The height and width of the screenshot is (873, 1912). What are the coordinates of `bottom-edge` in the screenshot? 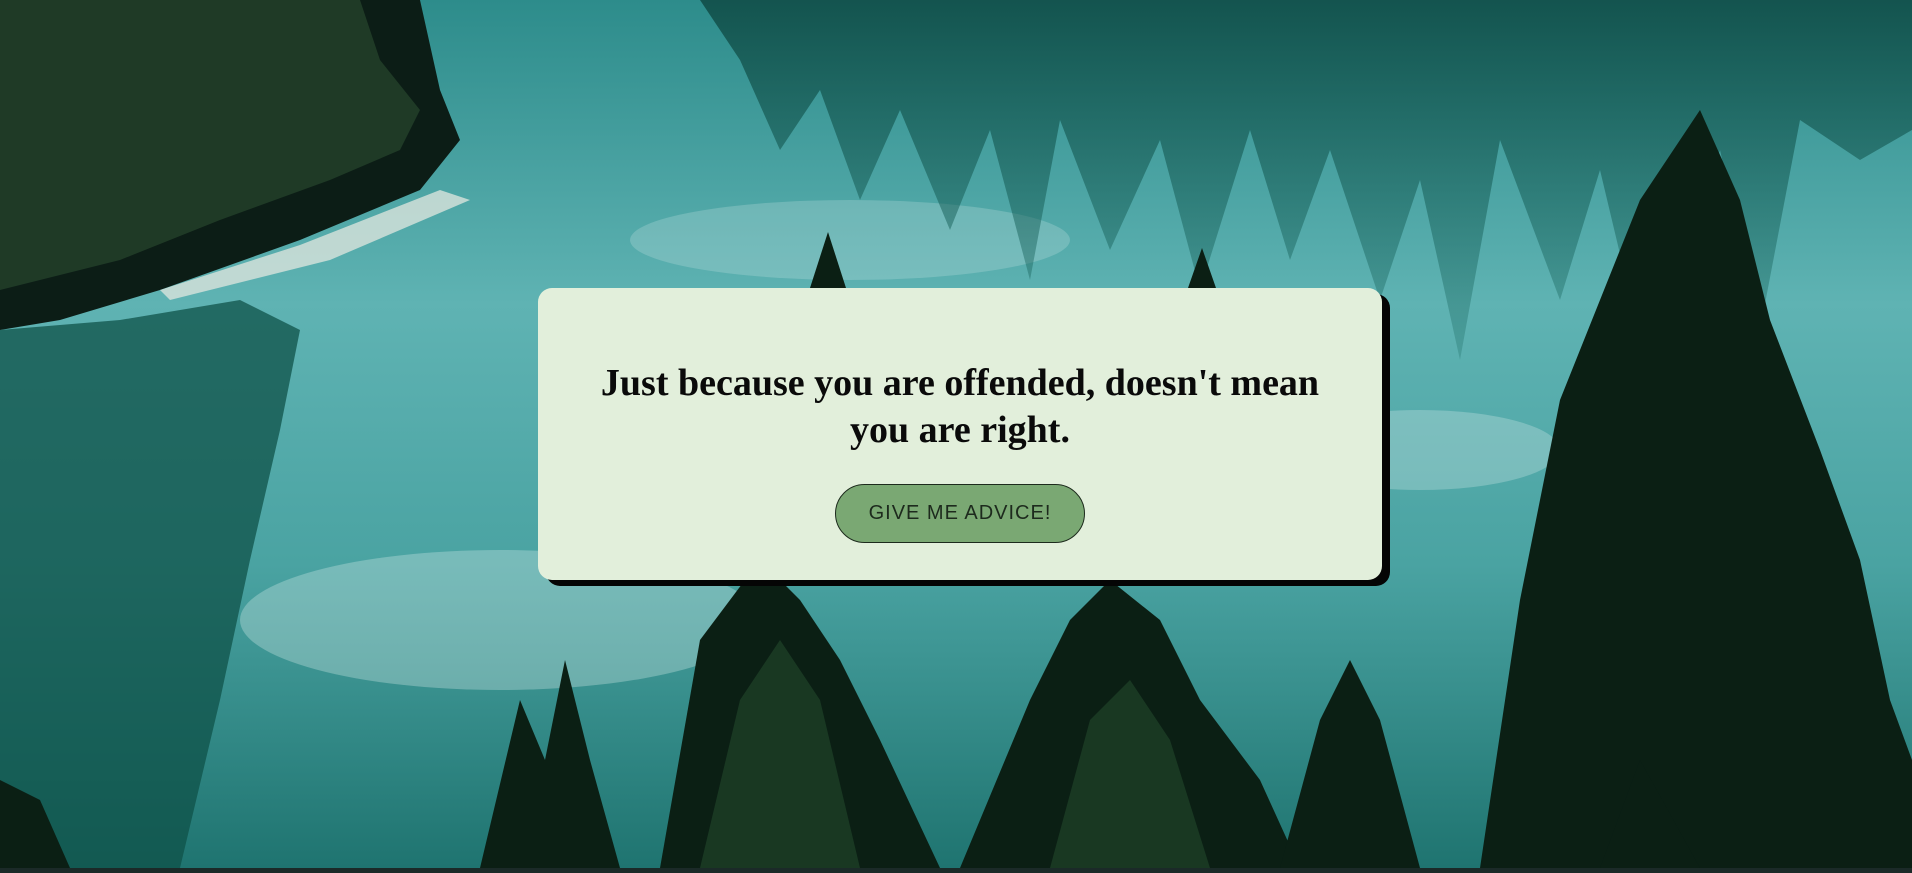 It's located at (956, 870).